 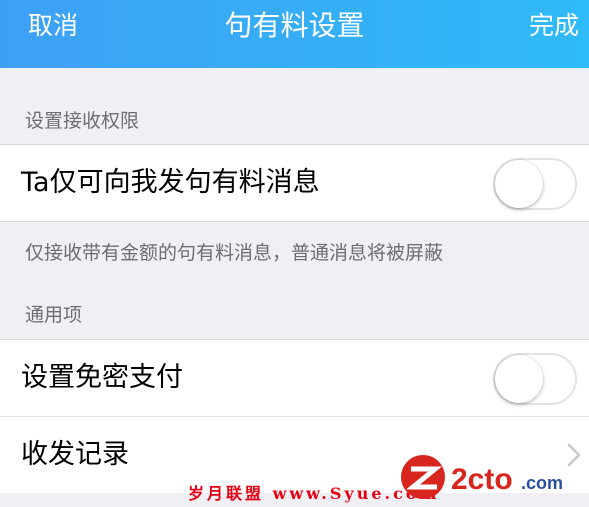 I want to click on watermark-logo-icon: 2cto .com, so click(x=482, y=477).